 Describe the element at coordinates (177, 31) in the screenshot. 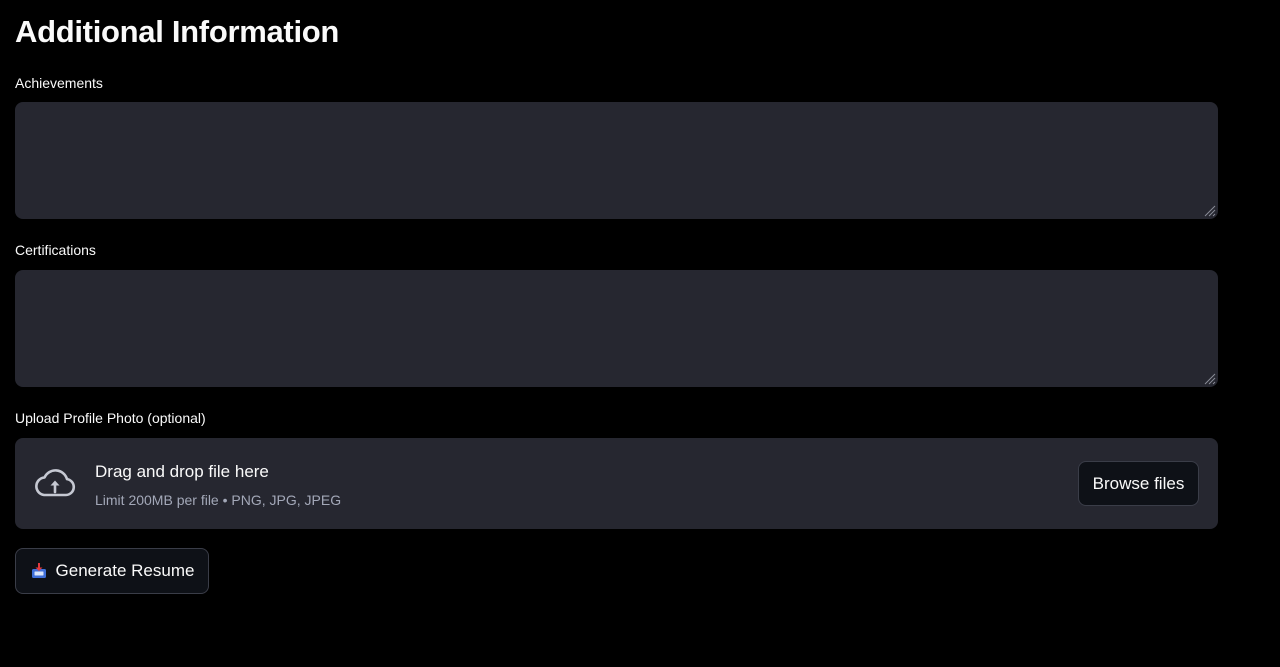

I see `page-title: Additional Information` at that location.